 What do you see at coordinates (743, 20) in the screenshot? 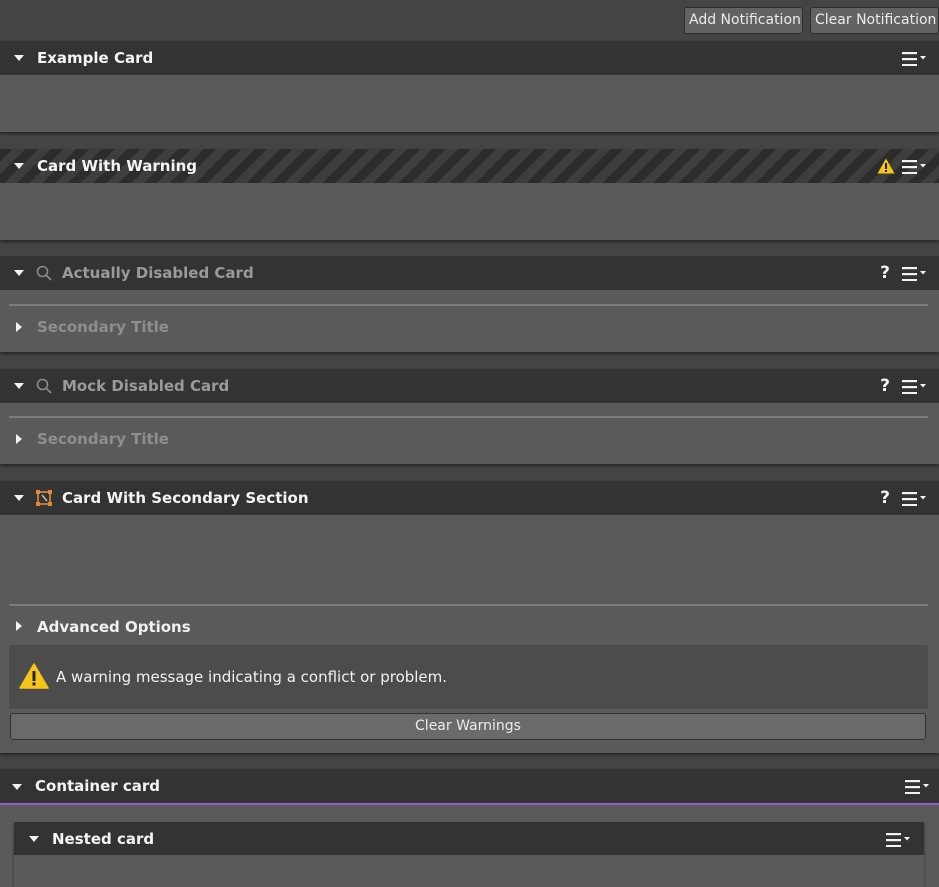
I see `add-notification-button: Add Notification` at bounding box center [743, 20].